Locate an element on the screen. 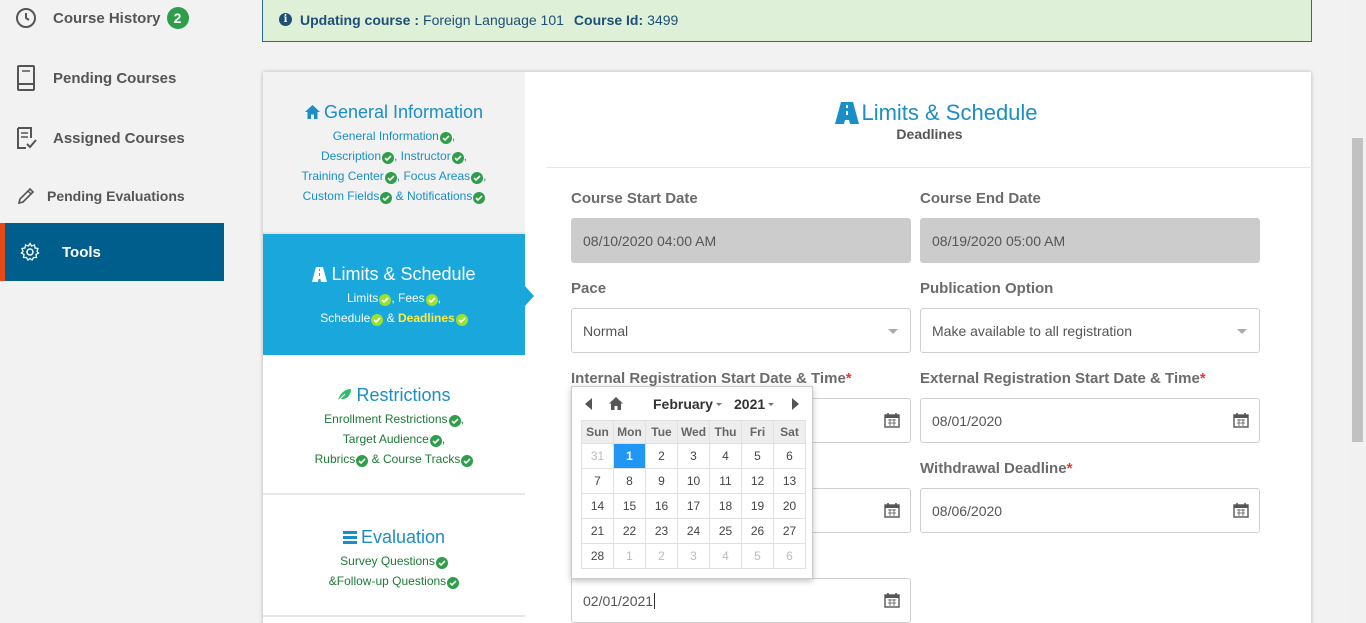 This screenshot has height=623, width=1366. calendar-day: 15 is located at coordinates (629, 506).